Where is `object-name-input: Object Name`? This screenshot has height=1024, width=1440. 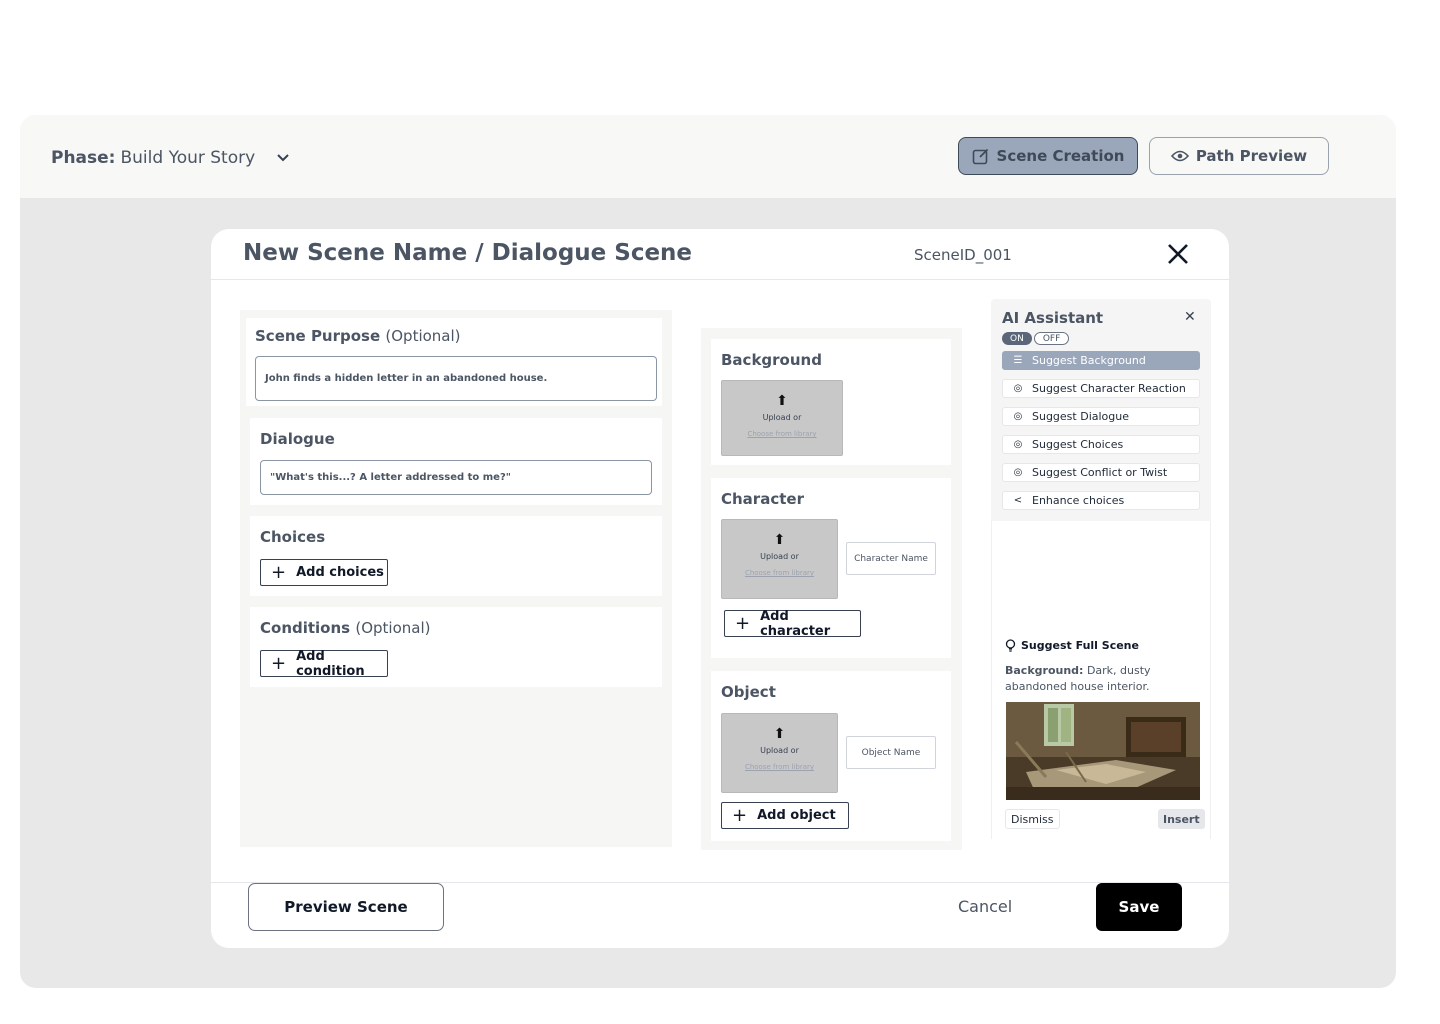
object-name-input: Object Name is located at coordinates (891, 752).